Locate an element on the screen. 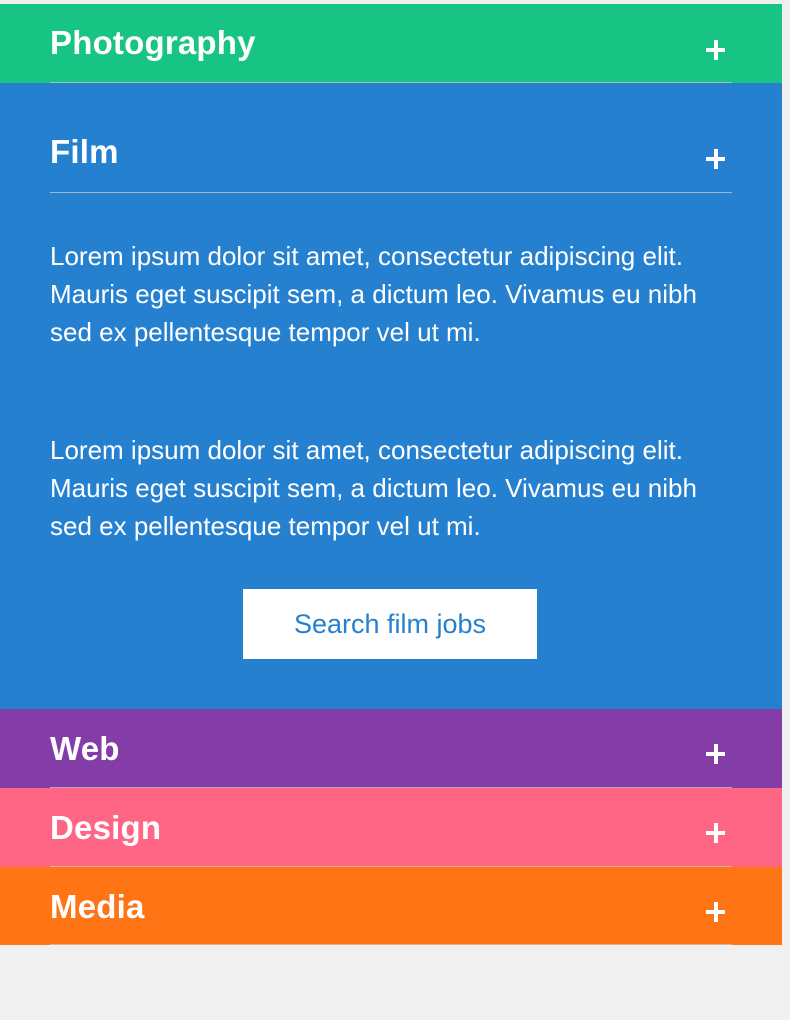 The height and width of the screenshot is (1020, 790). accordion-section-media: Media is located at coordinates (391, 906).